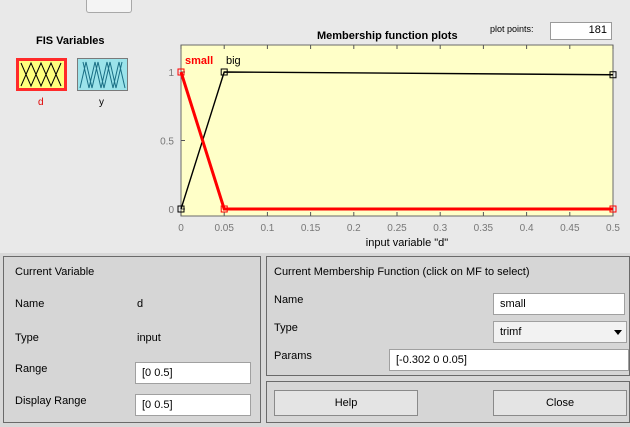 This screenshot has height=427, width=630. I want to click on close-button: Close, so click(560, 403).